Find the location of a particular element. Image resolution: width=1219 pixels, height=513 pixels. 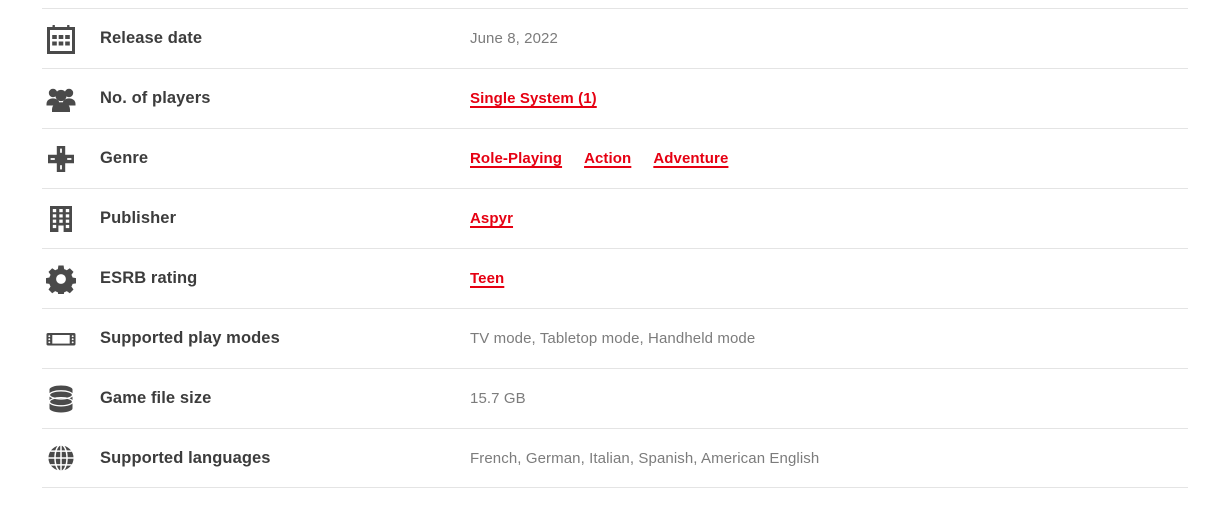

spec-link: Aspyr is located at coordinates (491, 218).